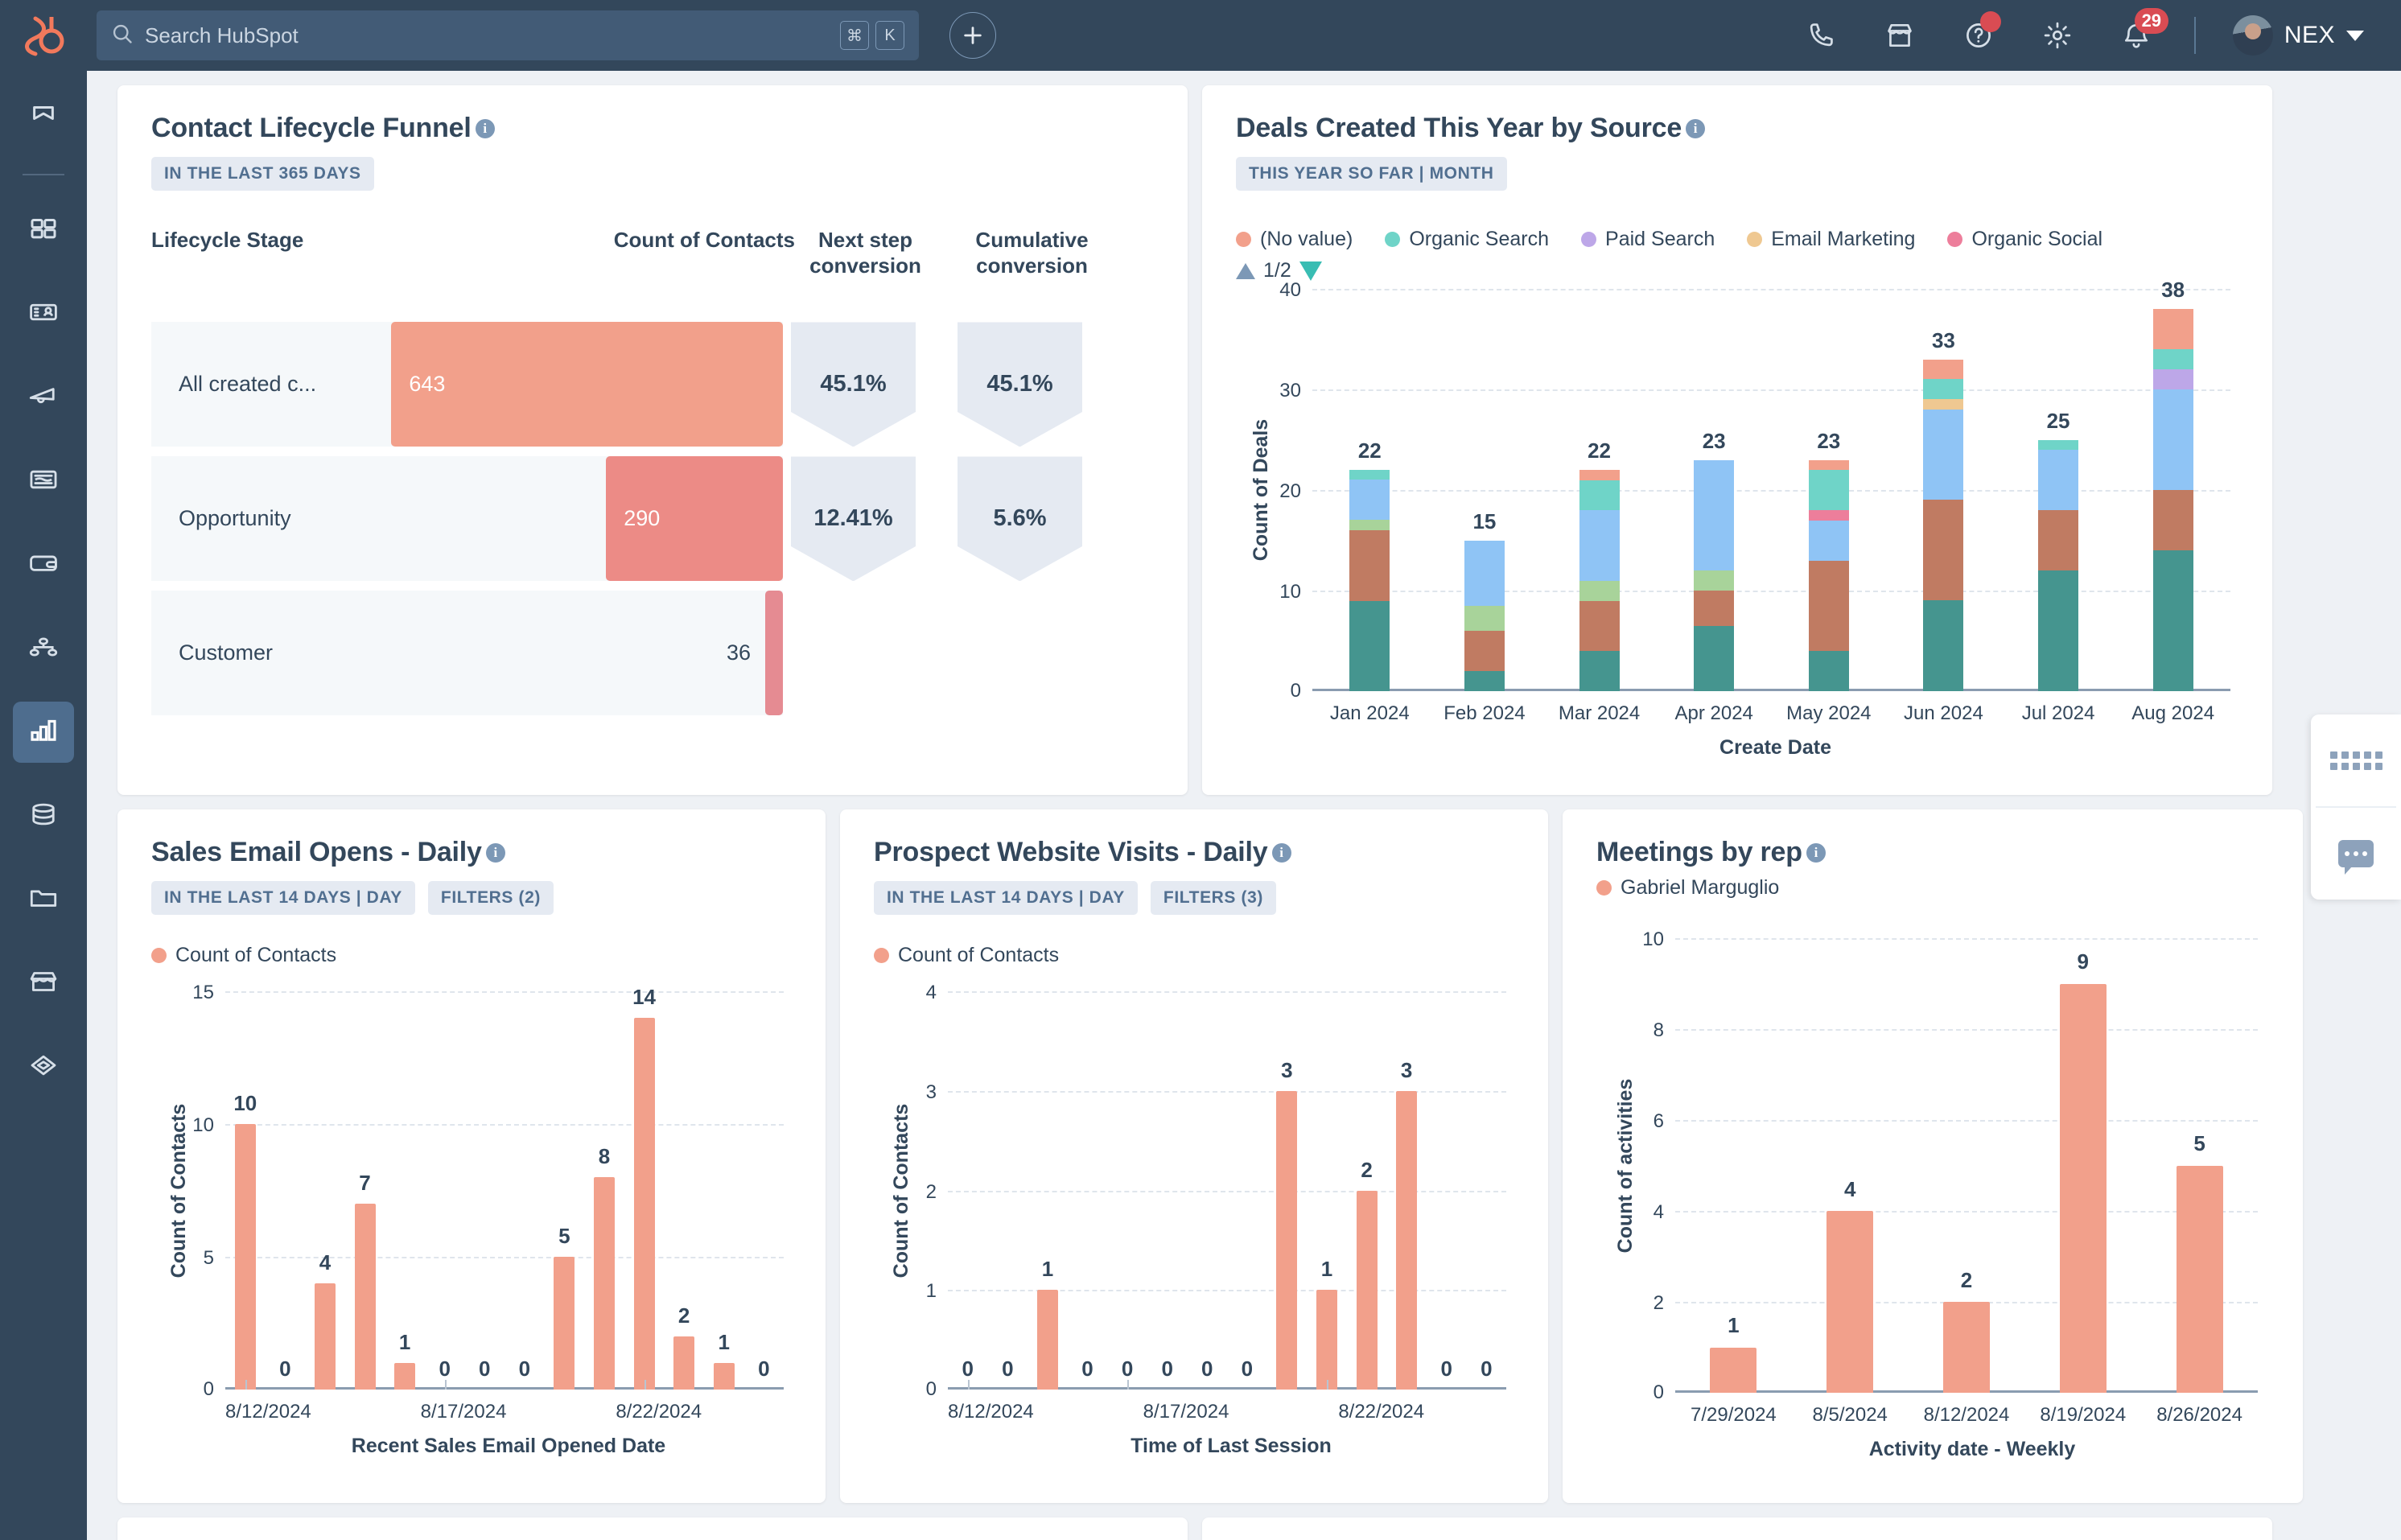 The height and width of the screenshot is (1540, 2401). Describe the element at coordinates (2024, 239) in the screenshot. I see `legend-item: Organic Social` at that location.